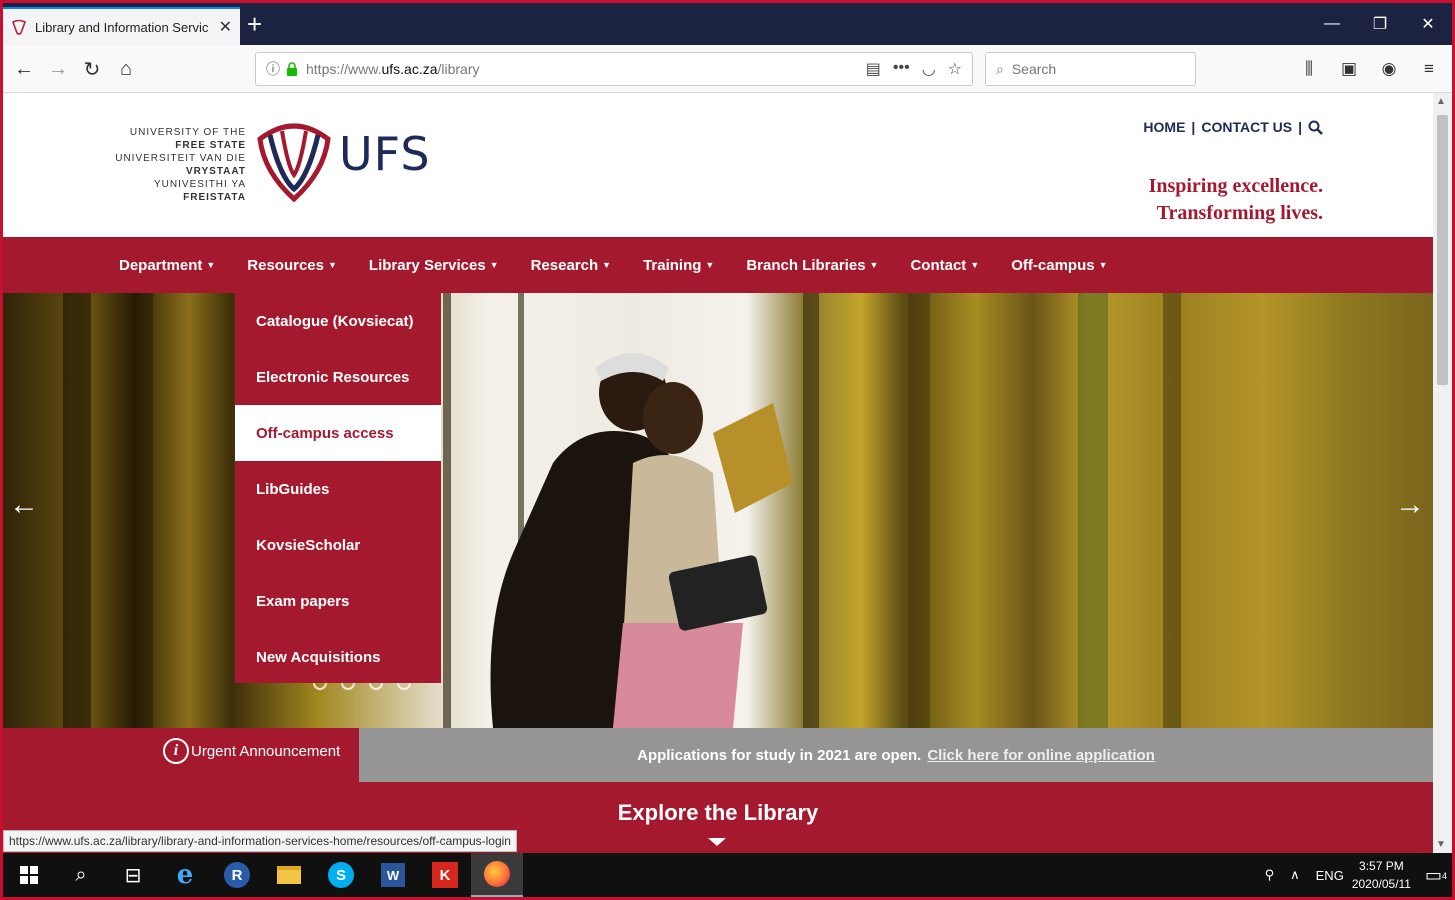 This screenshot has height=900, width=1455. What do you see at coordinates (126, 69) in the screenshot?
I see `home-icon: ⌂` at bounding box center [126, 69].